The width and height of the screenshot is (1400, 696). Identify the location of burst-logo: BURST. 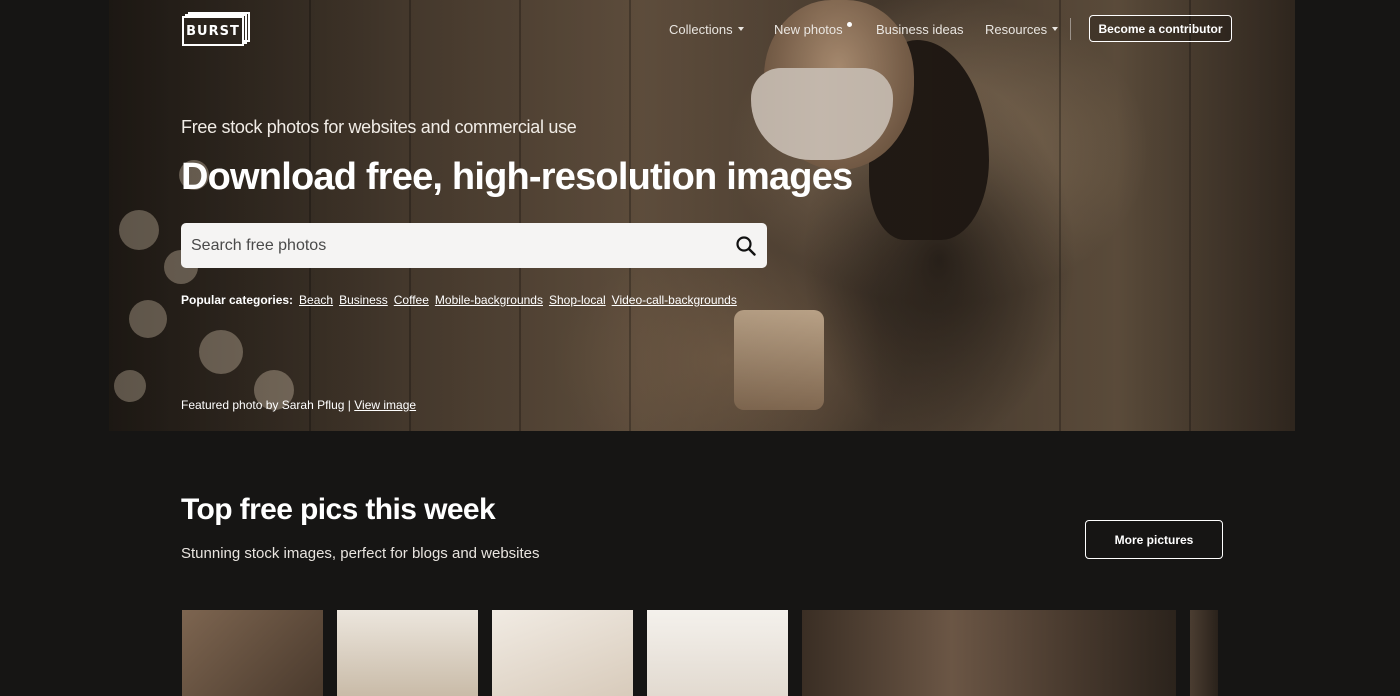
(217, 29).